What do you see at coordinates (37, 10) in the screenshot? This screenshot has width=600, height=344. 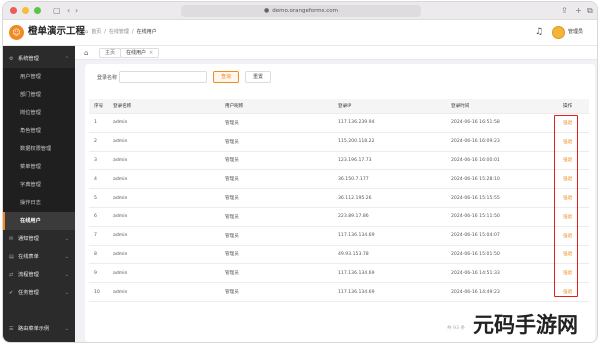 I see `maximize-window-button` at bounding box center [37, 10].